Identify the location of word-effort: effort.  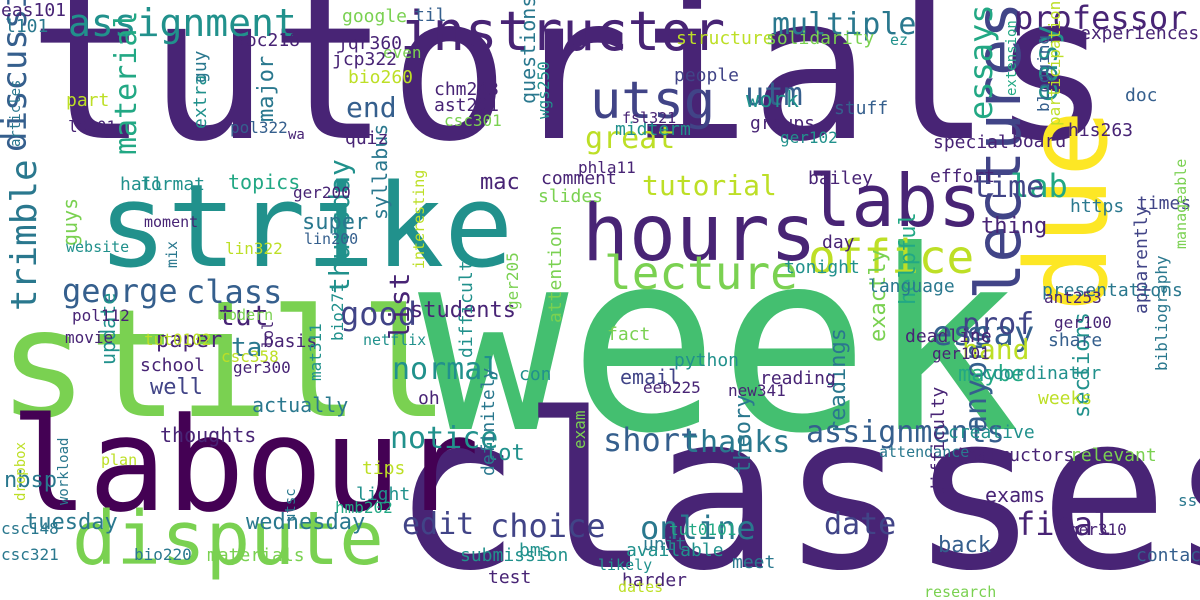
(963, 176).